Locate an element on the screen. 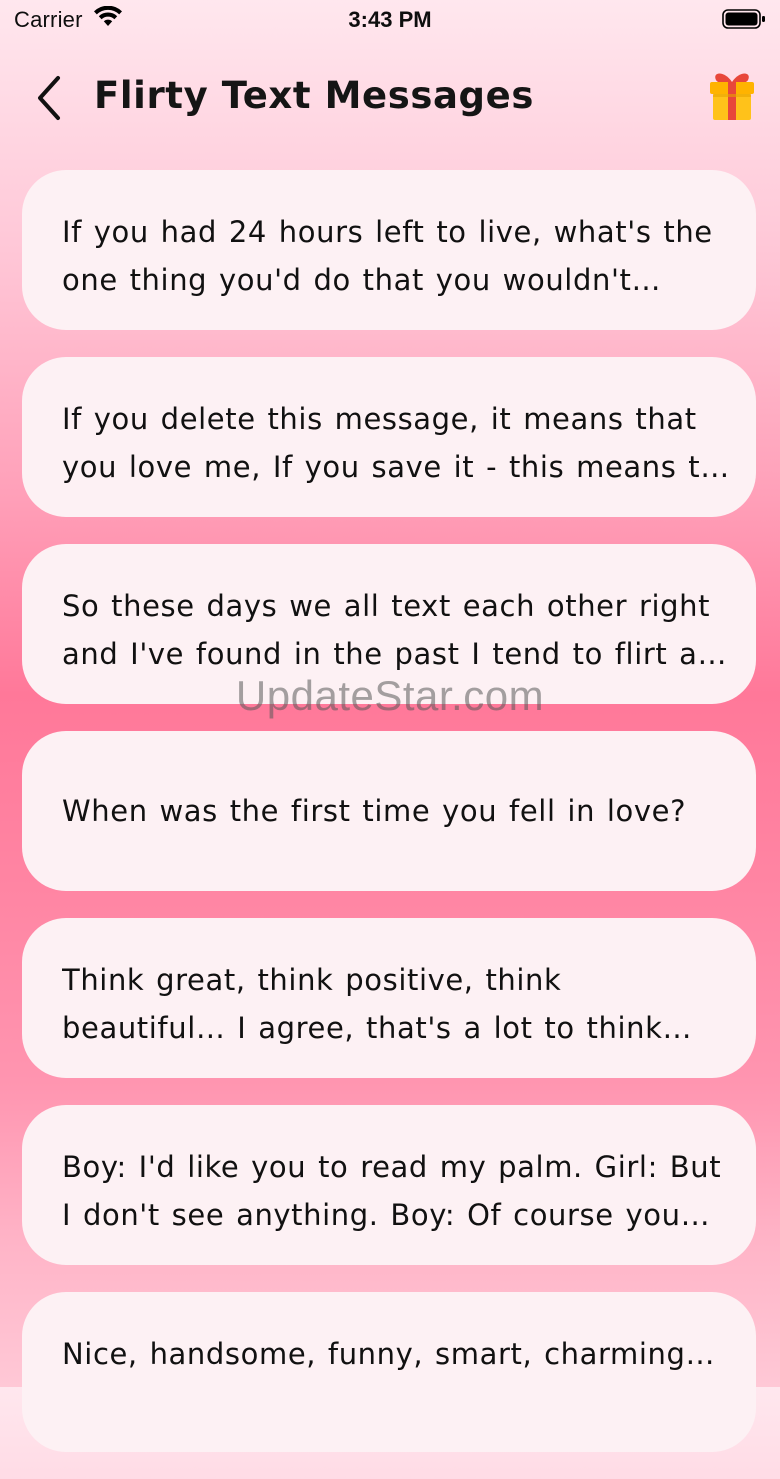  back-button is located at coordinates (49, 98).